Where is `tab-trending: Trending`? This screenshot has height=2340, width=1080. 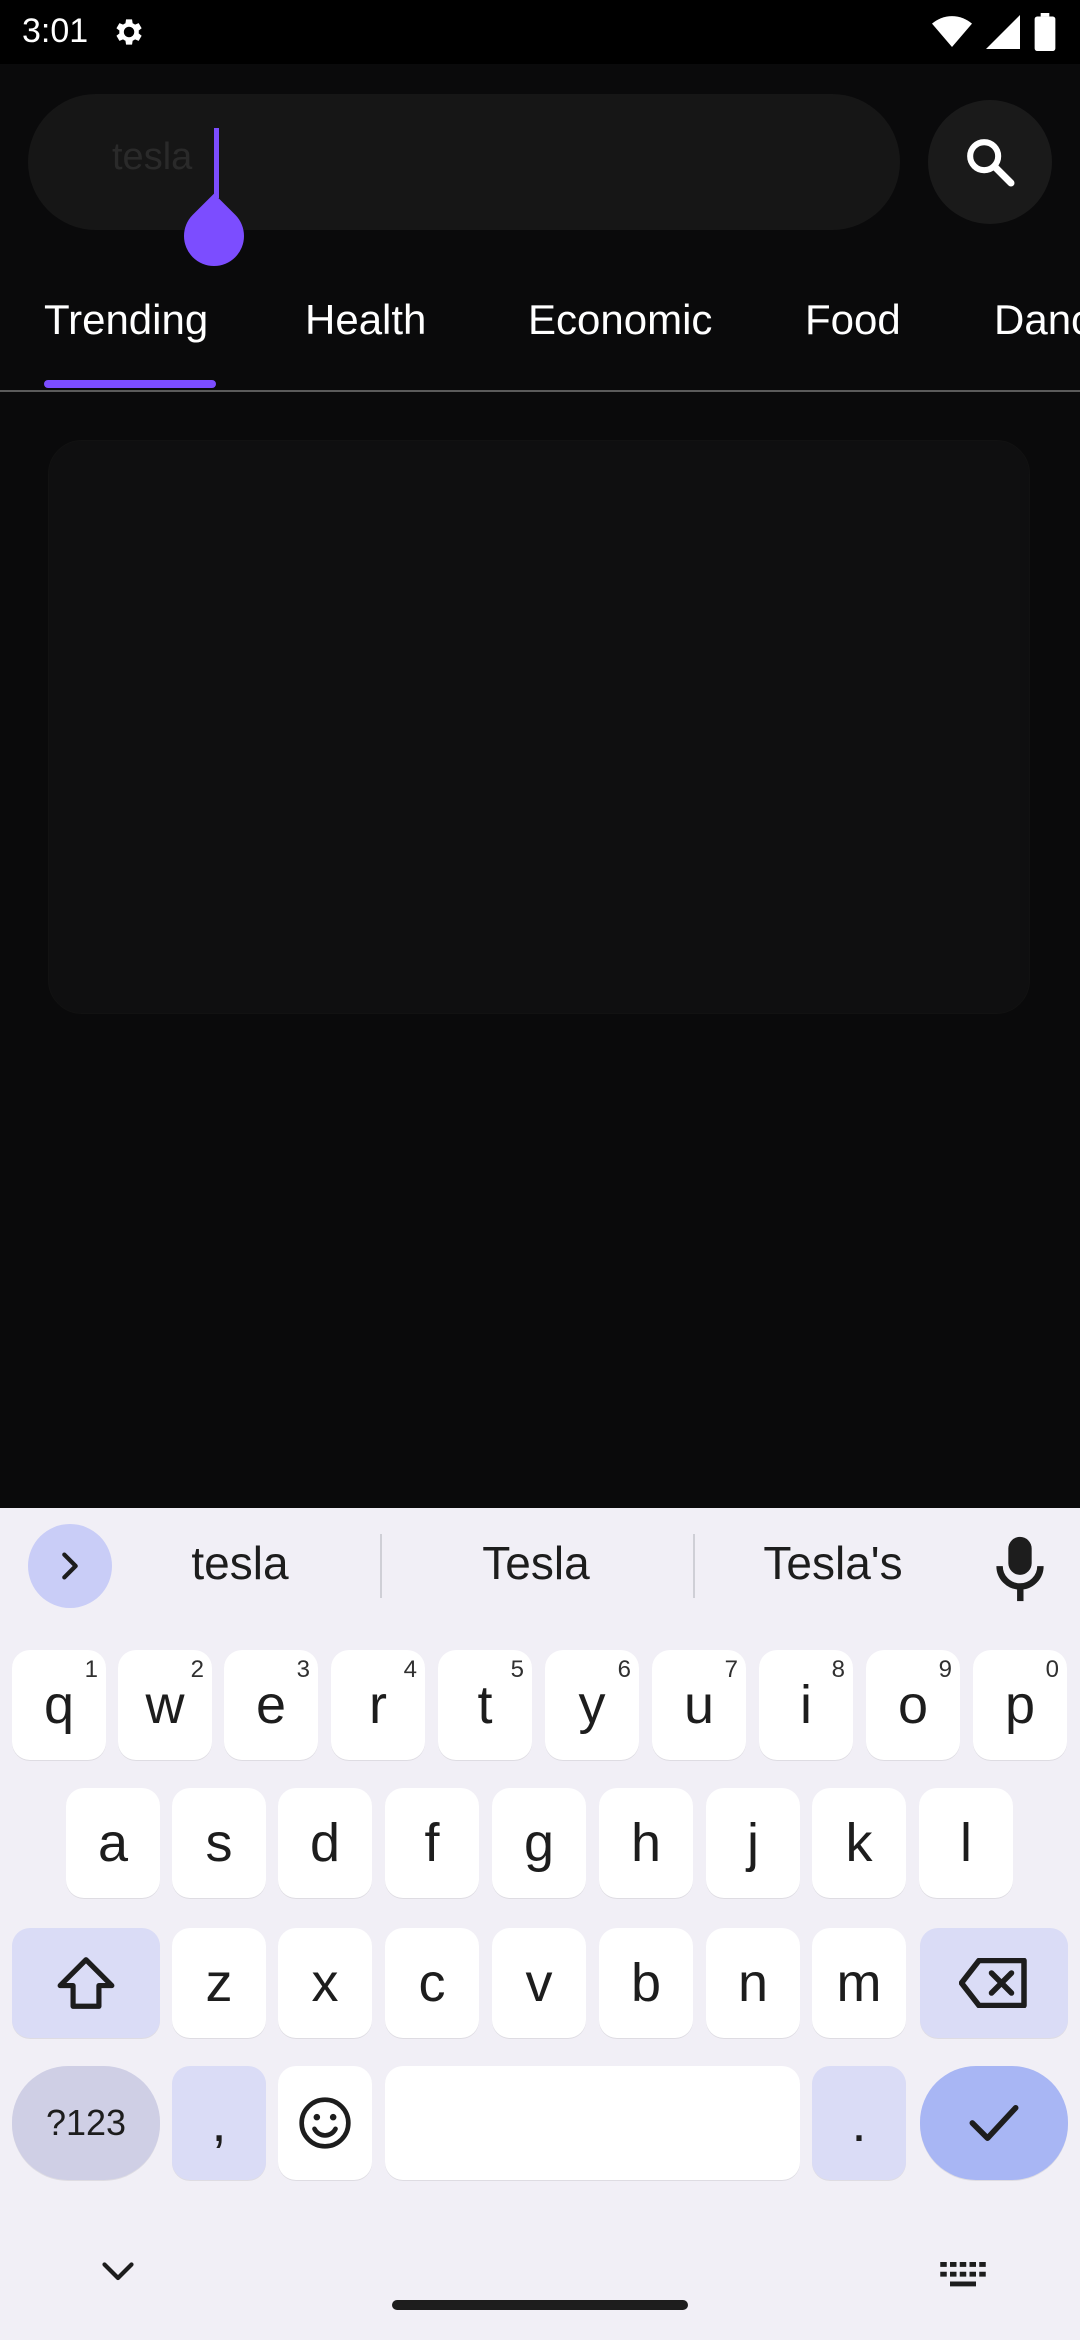 tab-trending: Trending is located at coordinates (126, 320).